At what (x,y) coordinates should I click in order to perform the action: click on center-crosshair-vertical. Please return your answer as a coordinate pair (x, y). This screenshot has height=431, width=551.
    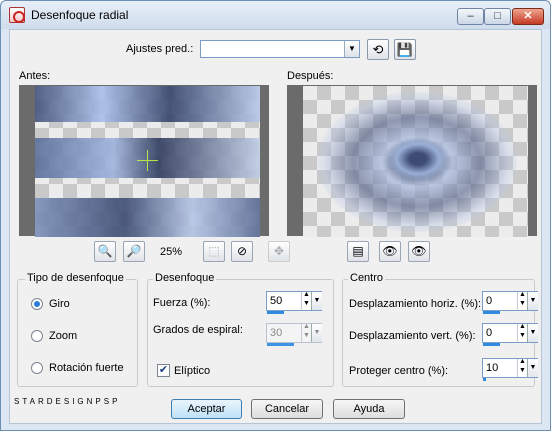
    Looking at the image, I should click on (147, 160).